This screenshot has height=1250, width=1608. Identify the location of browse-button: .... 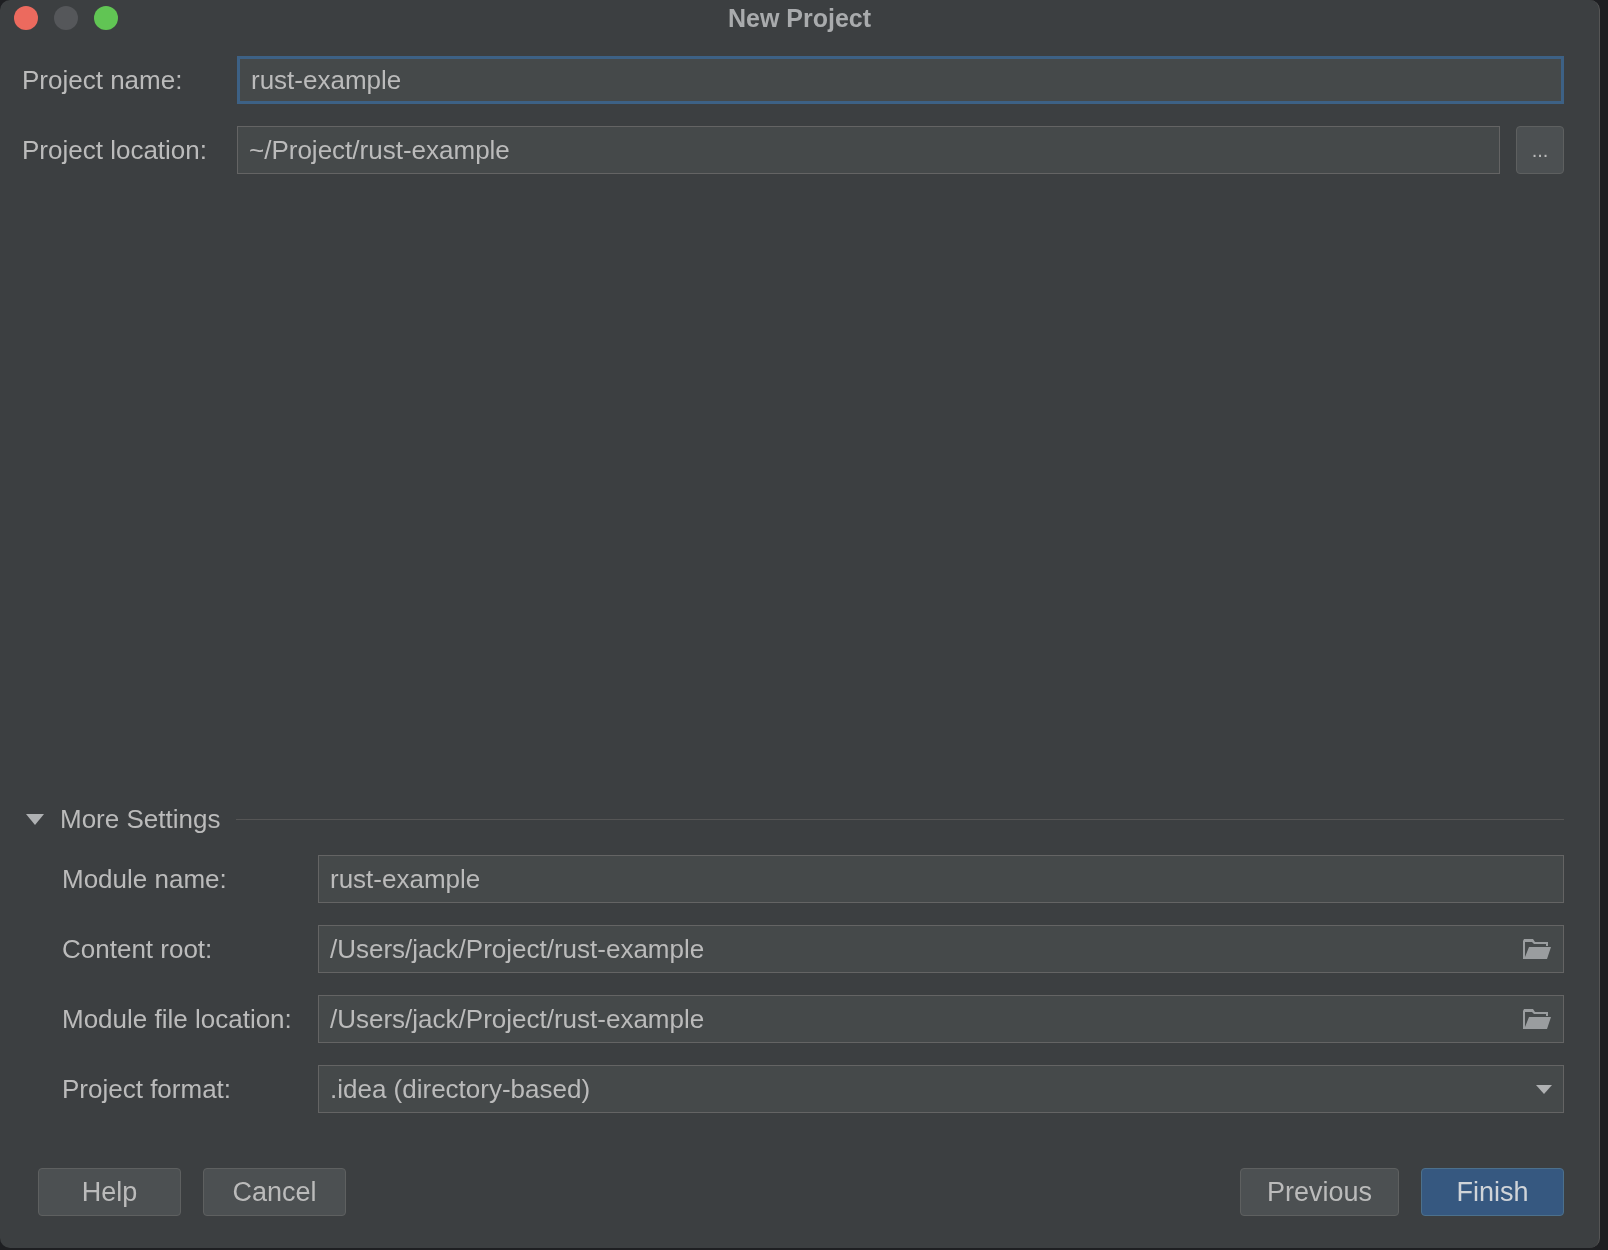
(1540, 150).